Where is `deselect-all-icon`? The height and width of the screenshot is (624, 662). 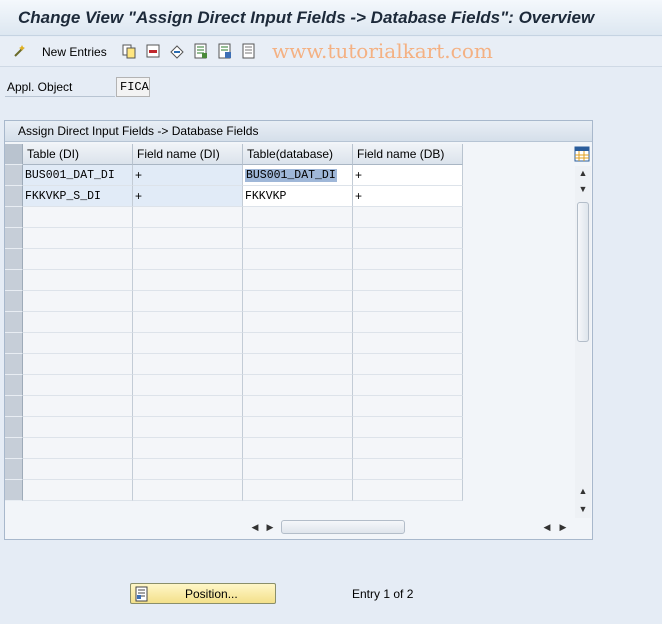 deselect-all-icon is located at coordinates (249, 51).